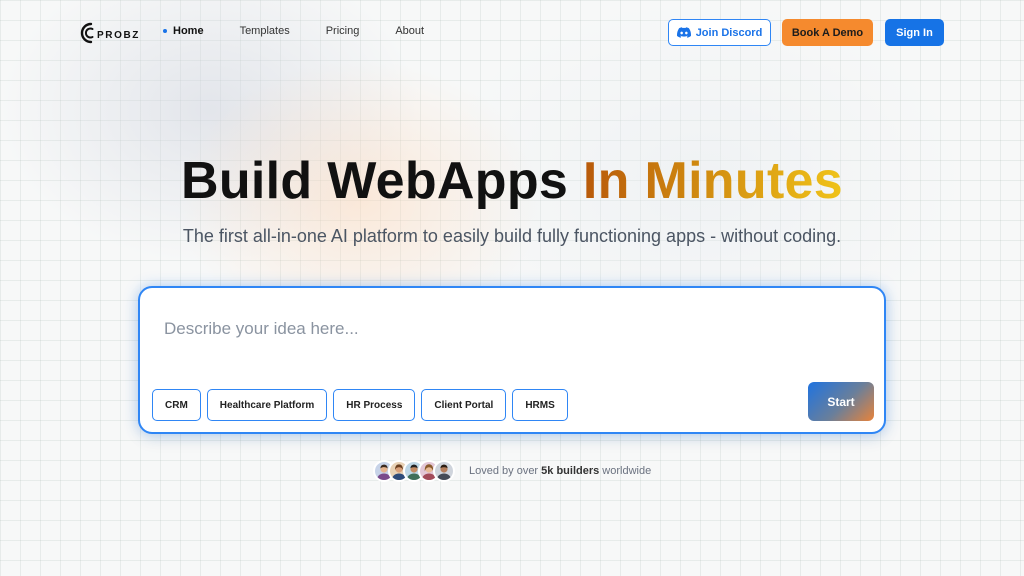 The width and height of the screenshot is (1024, 576). I want to click on brand-name: PROBZ, so click(118, 35).